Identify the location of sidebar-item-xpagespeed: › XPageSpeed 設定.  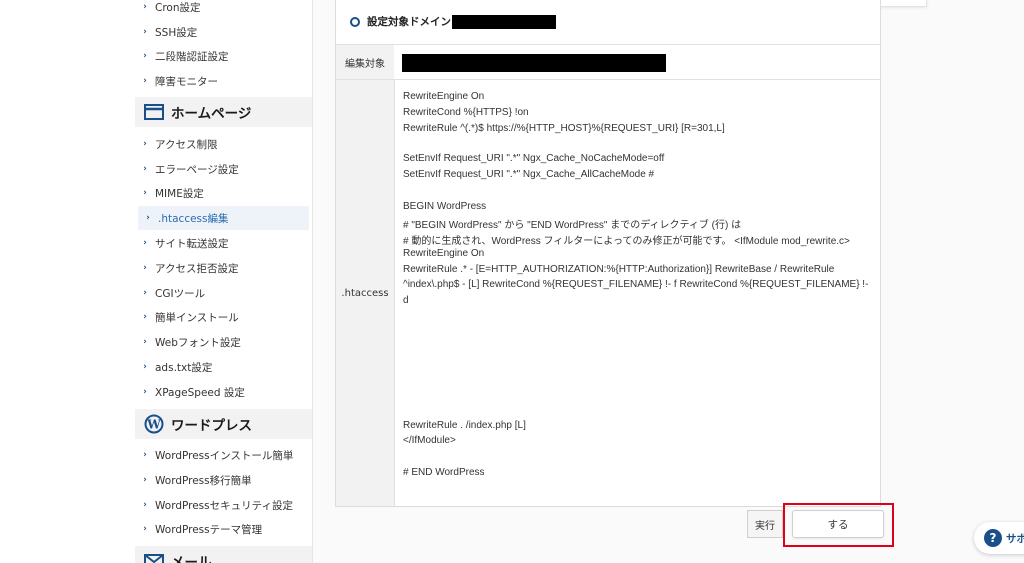
(222, 392).